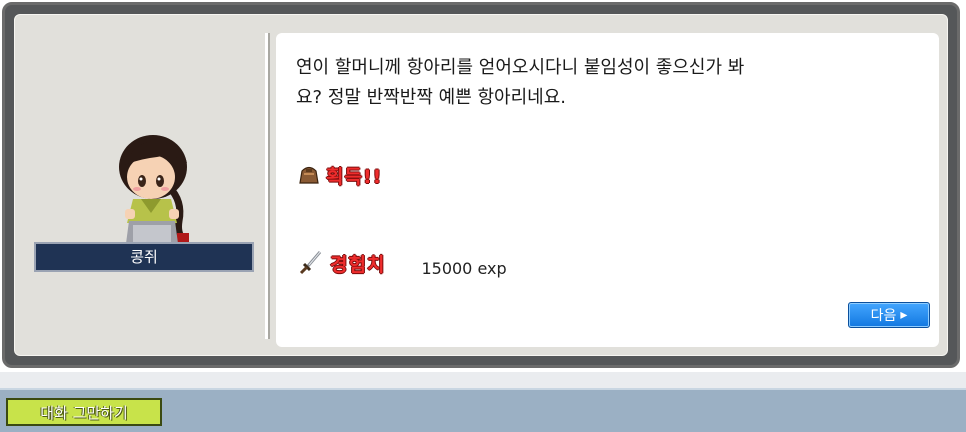 This screenshot has width=966, height=432. What do you see at coordinates (464, 268) in the screenshot?
I see `exp-value: 15000 exp` at bounding box center [464, 268].